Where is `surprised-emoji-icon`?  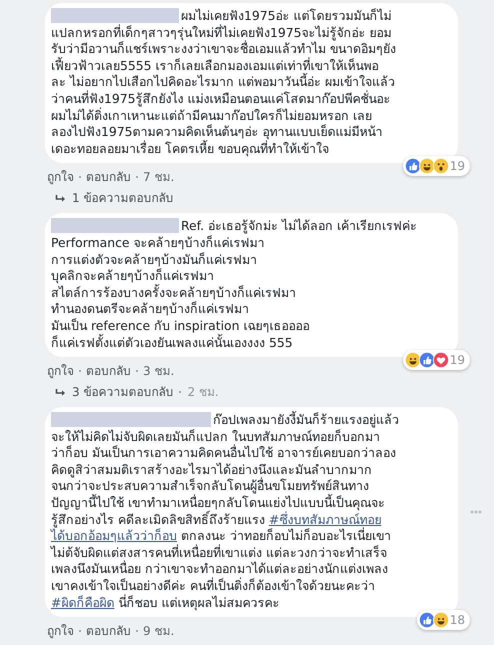 surprised-emoji-icon is located at coordinates (440, 166).